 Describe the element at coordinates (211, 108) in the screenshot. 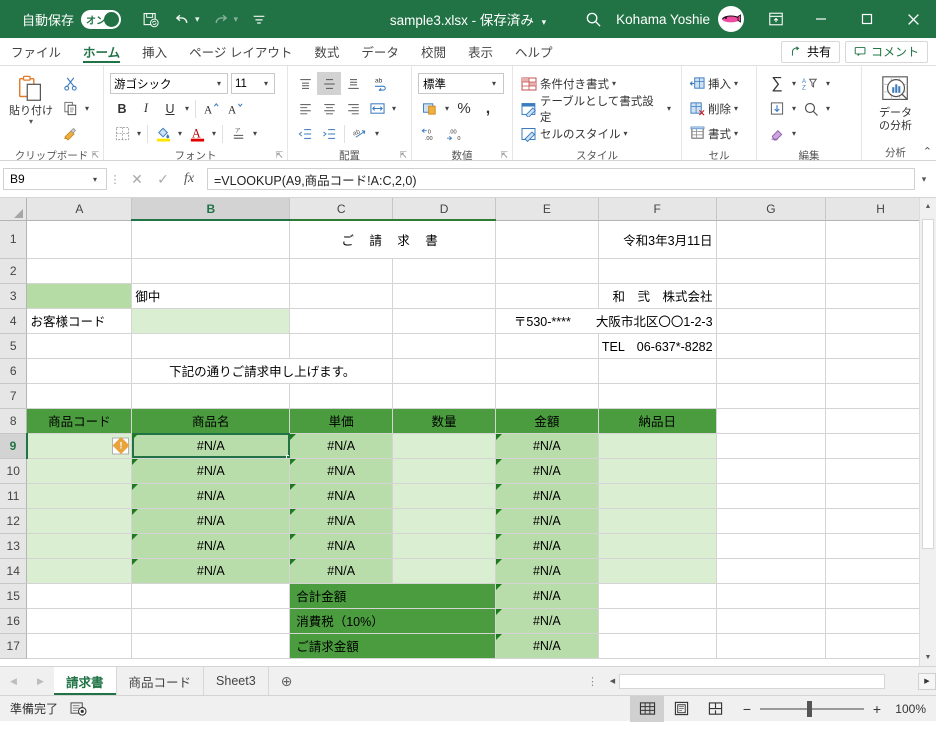

I see `increase-font-size-icon: A` at that location.